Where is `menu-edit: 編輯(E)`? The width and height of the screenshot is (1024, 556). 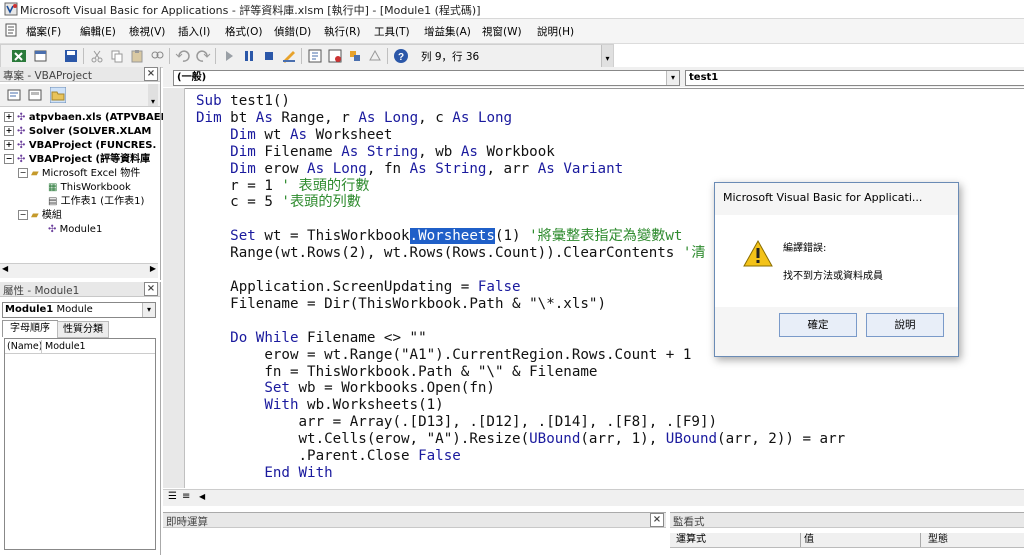 menu-edit: 編輯(E) is located at coordinates (98, 31).